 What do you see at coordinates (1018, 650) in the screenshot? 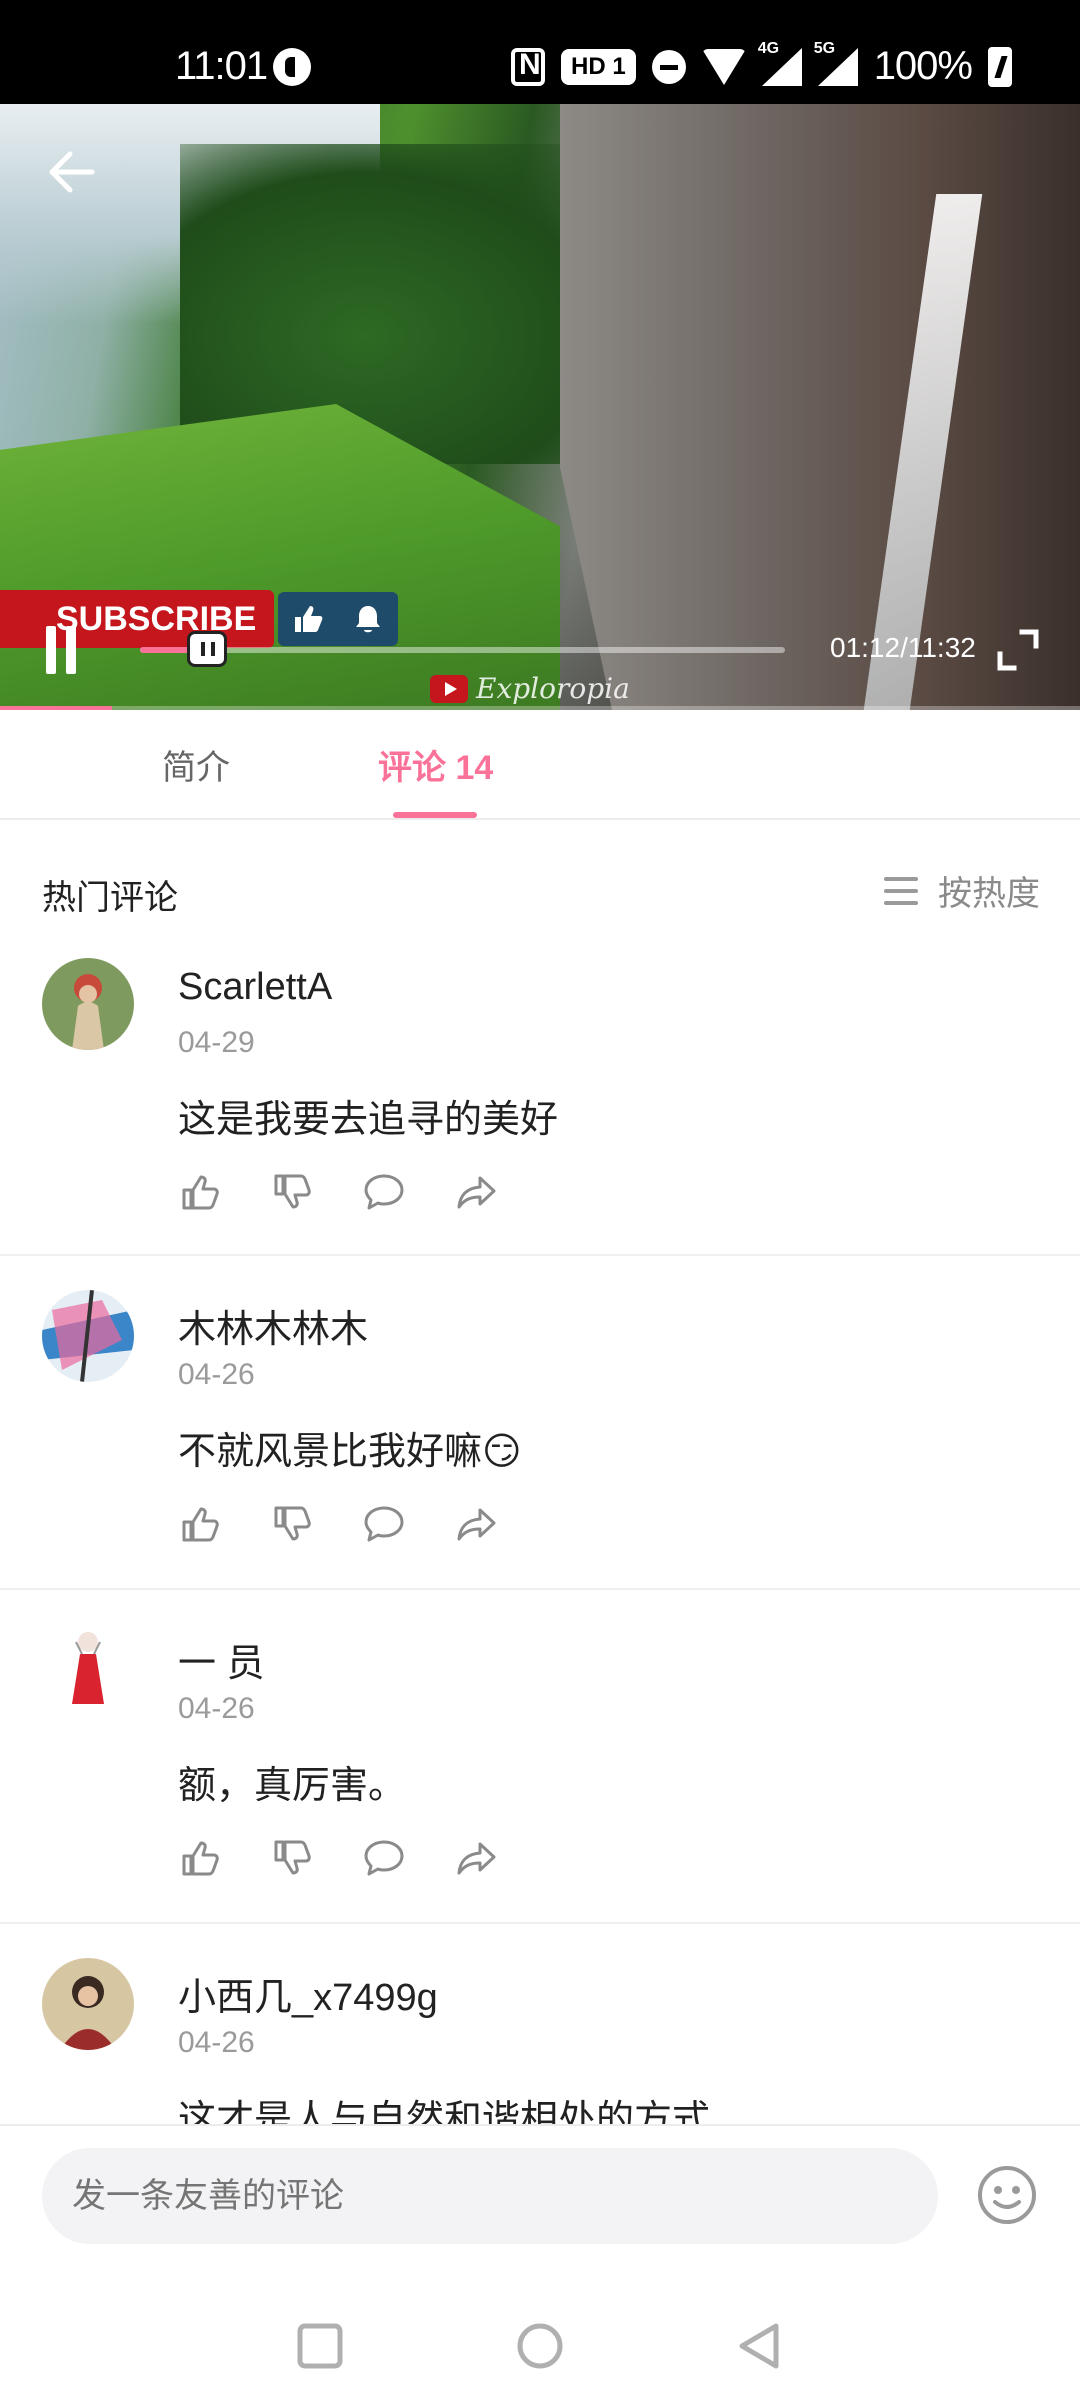
I see `fullscreen-icon` at bounding box center [1018, 650].